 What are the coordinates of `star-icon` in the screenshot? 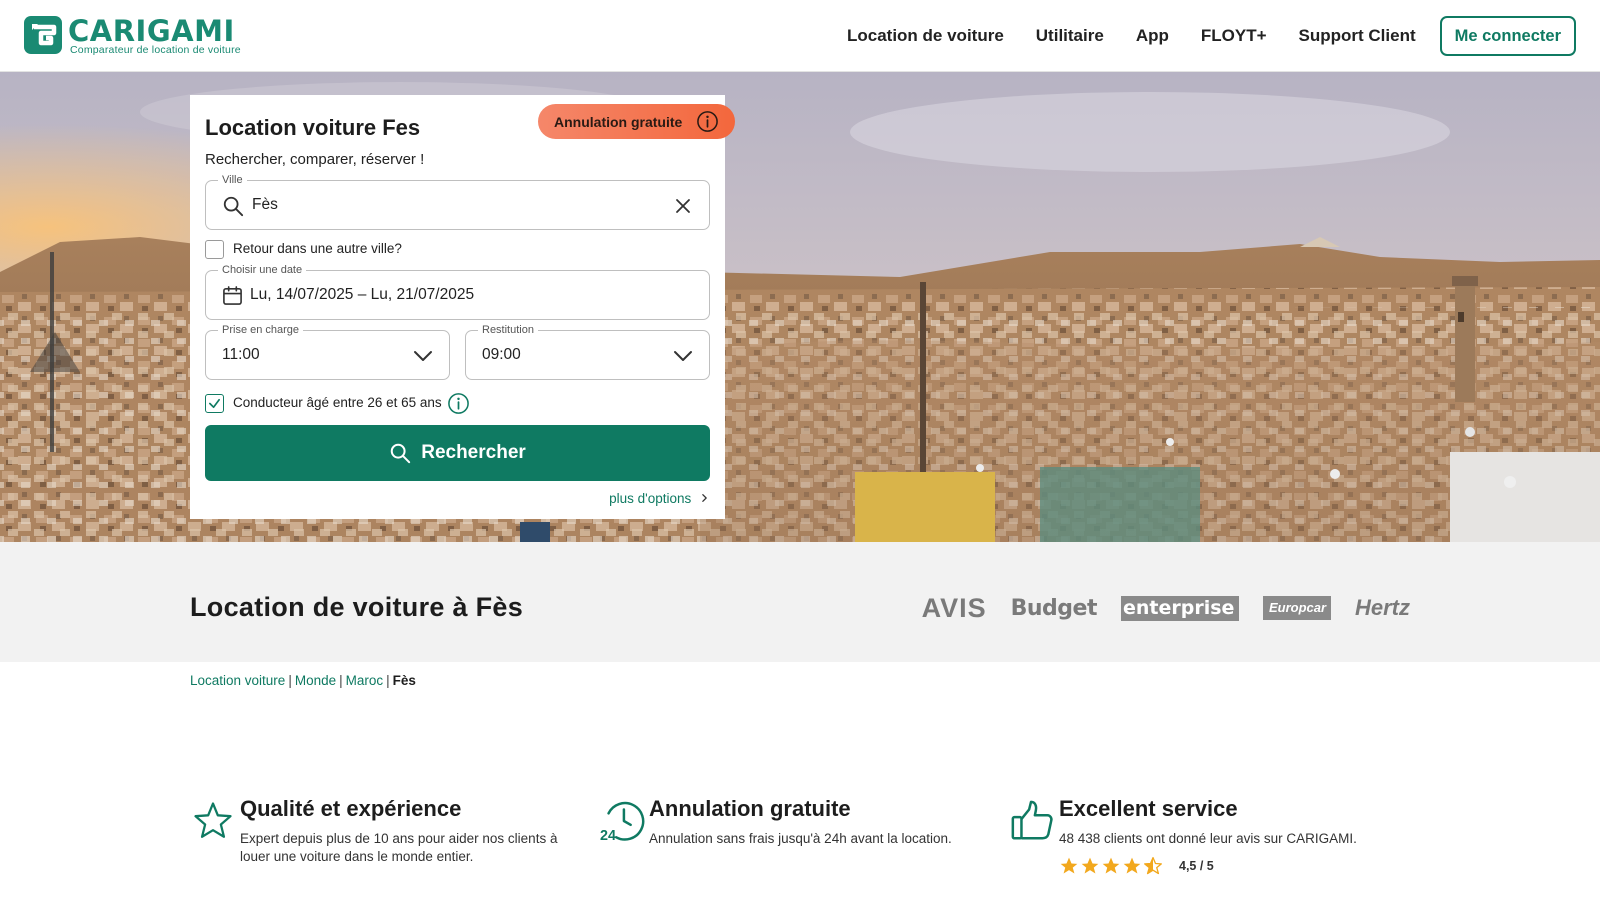 It's located at (213, 820).